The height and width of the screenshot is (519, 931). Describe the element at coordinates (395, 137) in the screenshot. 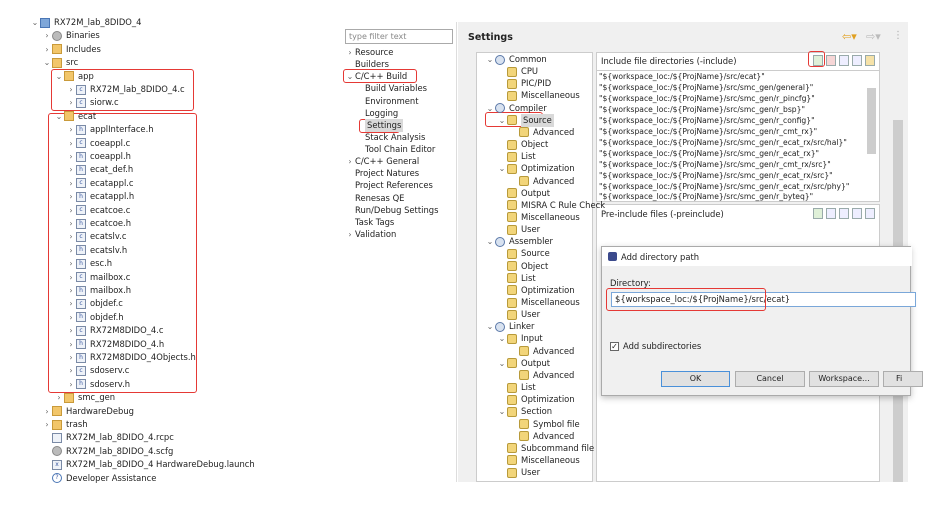

I see `nav-item-stack-analysis: Stack Analysis` at that location.